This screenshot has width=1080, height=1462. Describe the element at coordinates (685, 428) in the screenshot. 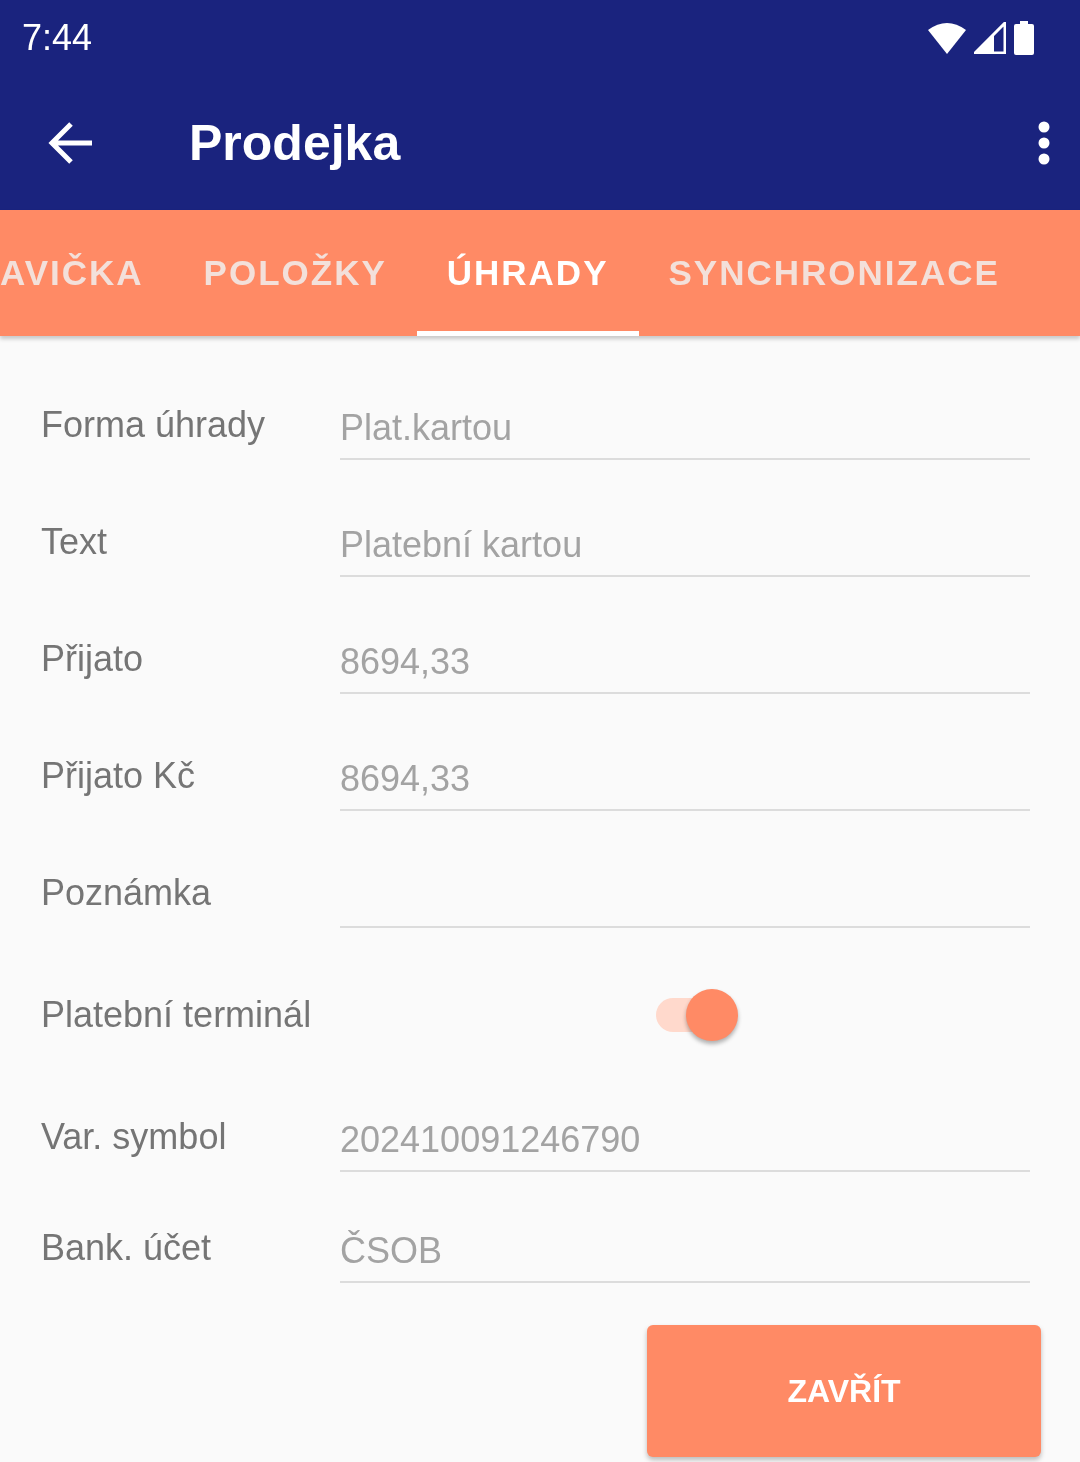

I see `input-field: Plat.kartou` at that location.